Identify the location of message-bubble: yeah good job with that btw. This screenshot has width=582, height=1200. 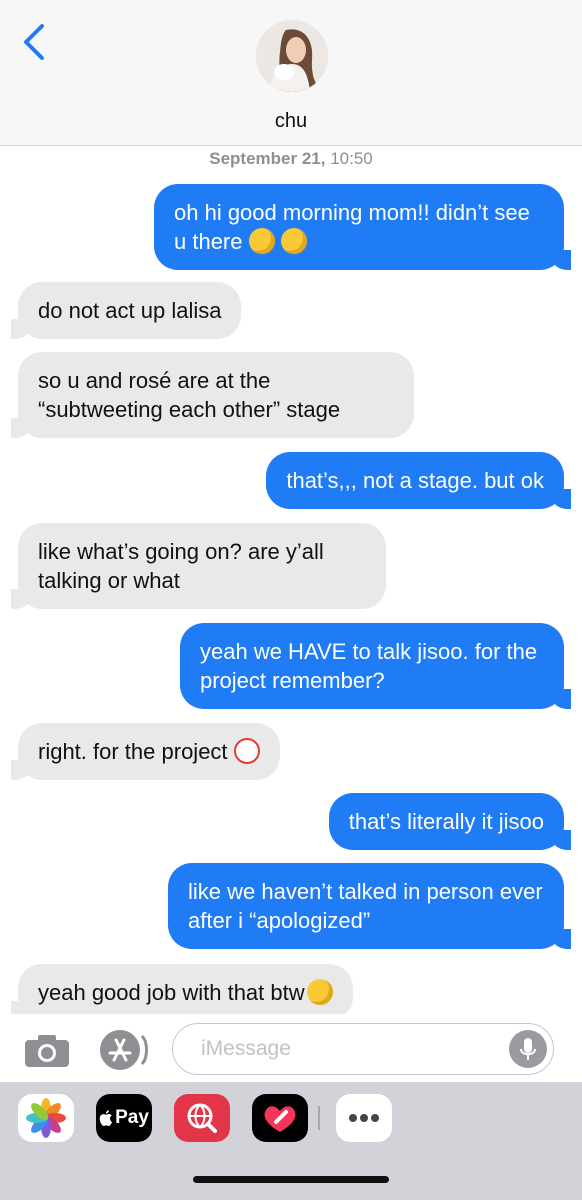
(182, 992).